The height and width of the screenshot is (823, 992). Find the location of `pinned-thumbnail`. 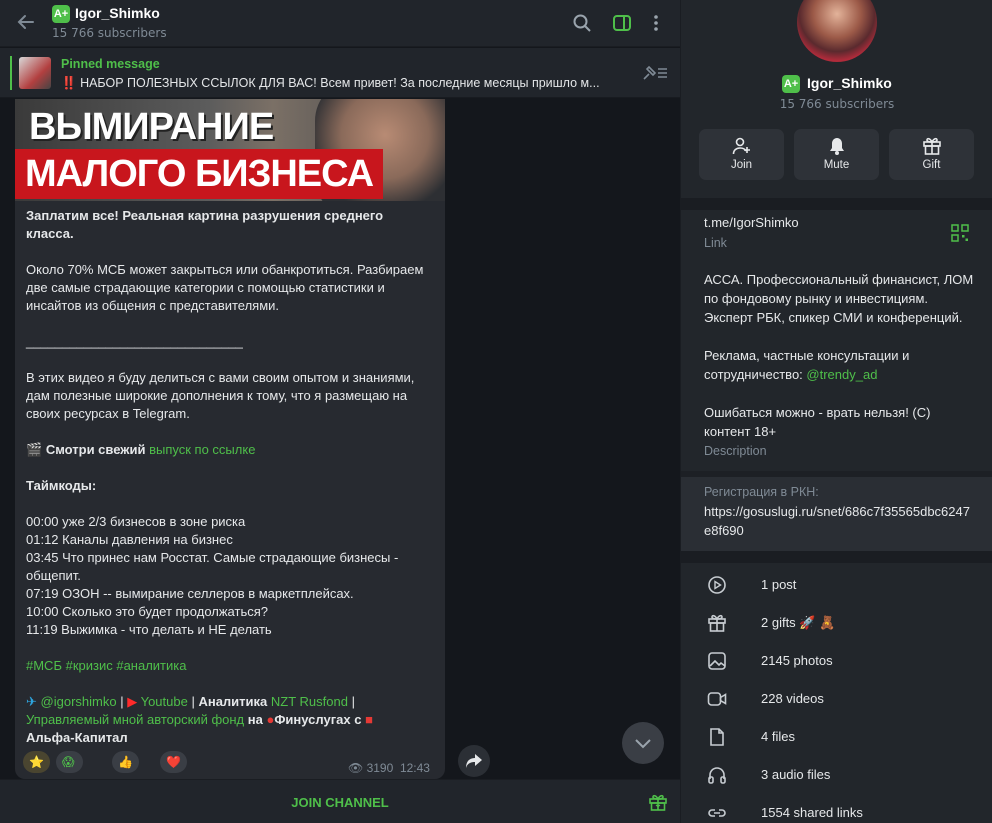

pinned-thumbnail is located at coordinates (35, 73).